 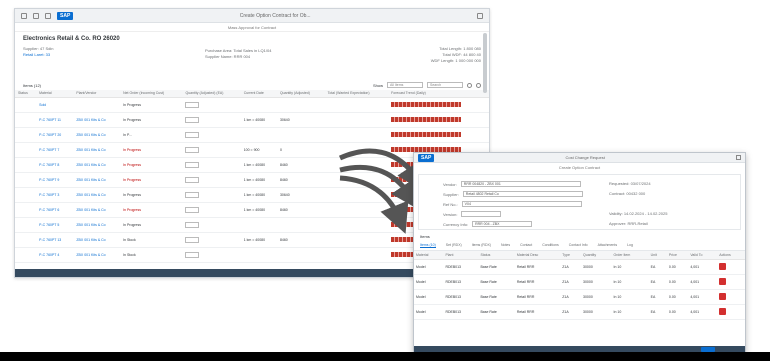 I want to click on detail-cell-price: 0.00, so click(x=677, y=267).